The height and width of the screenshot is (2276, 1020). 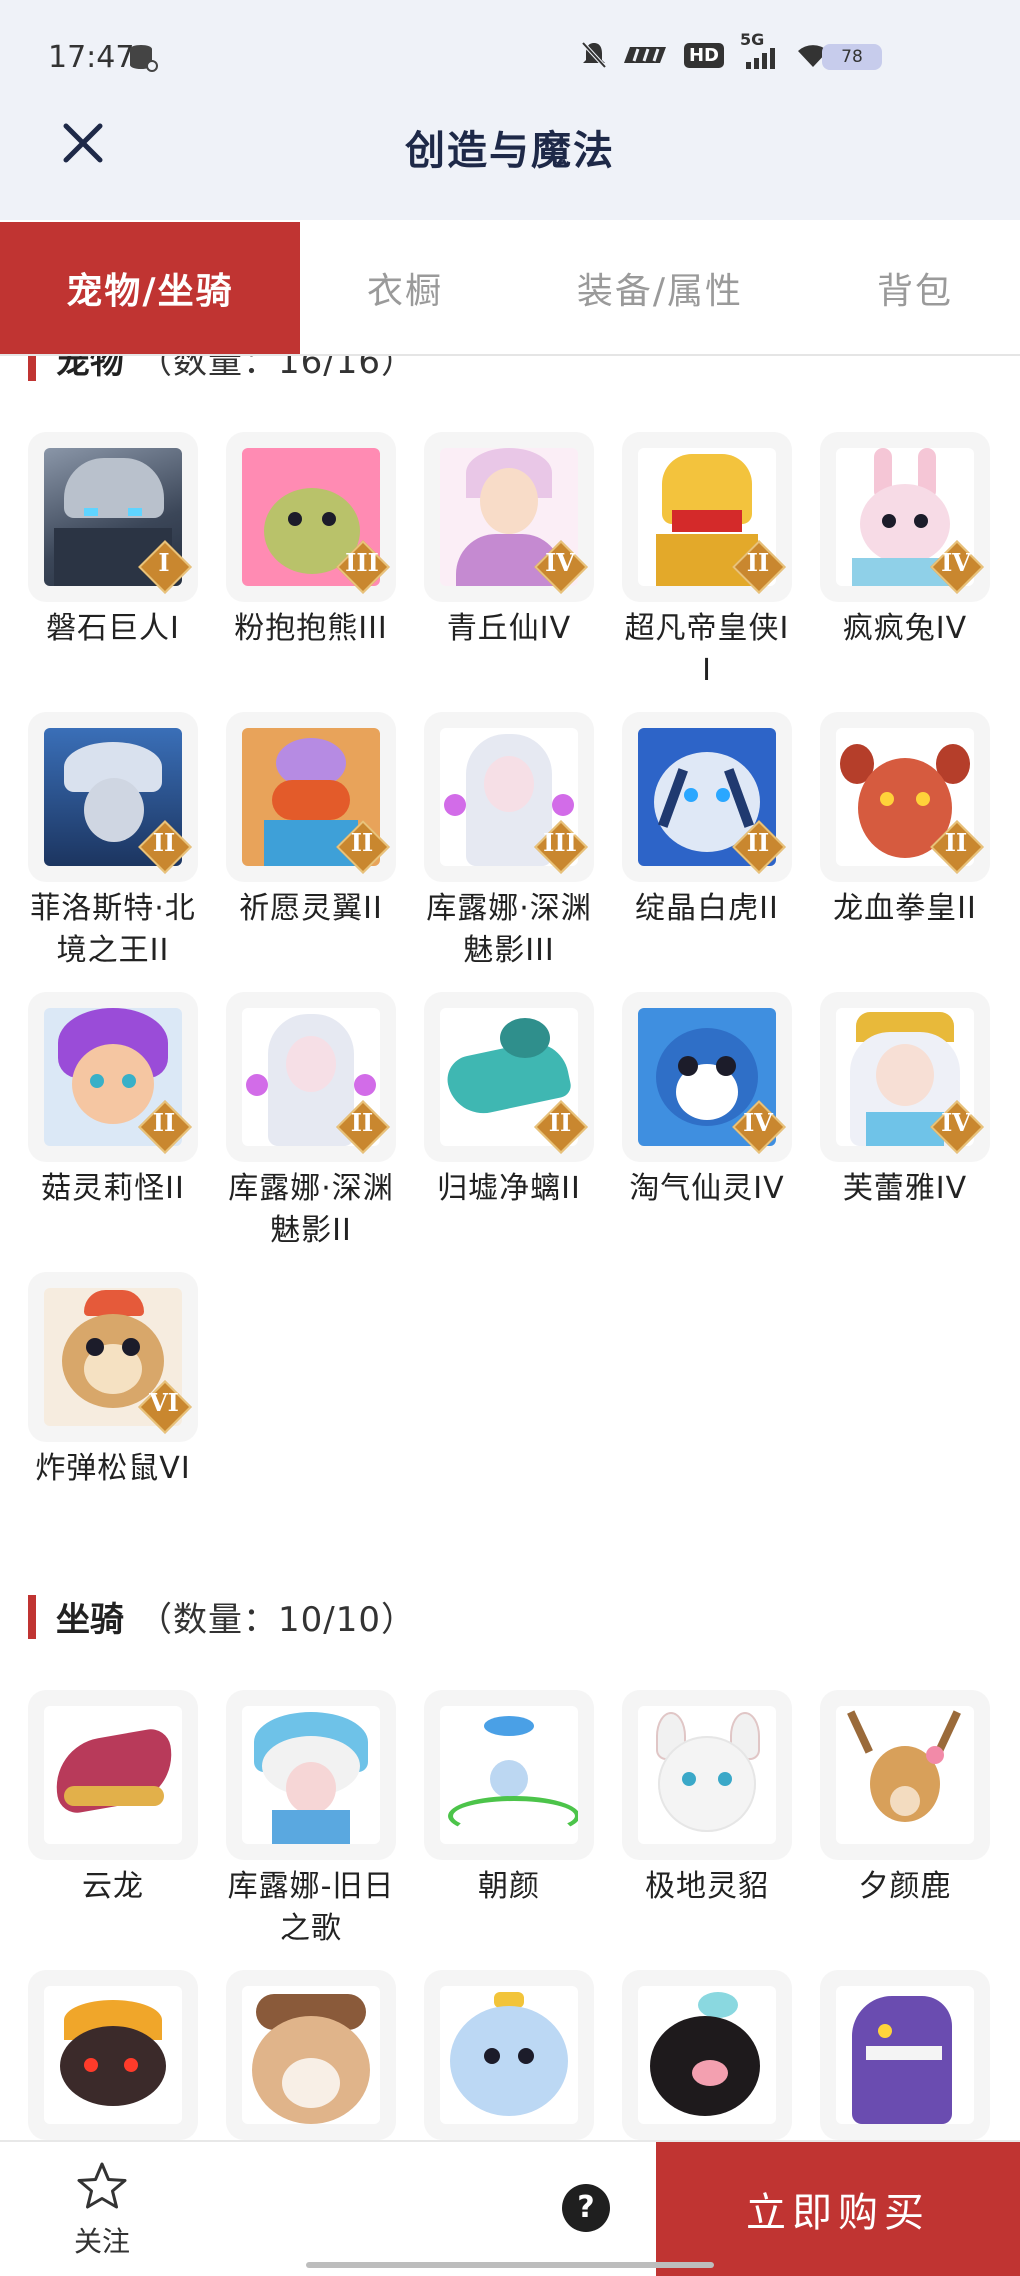 I want to click on tier-badge: III, so click(x=561, y=847).